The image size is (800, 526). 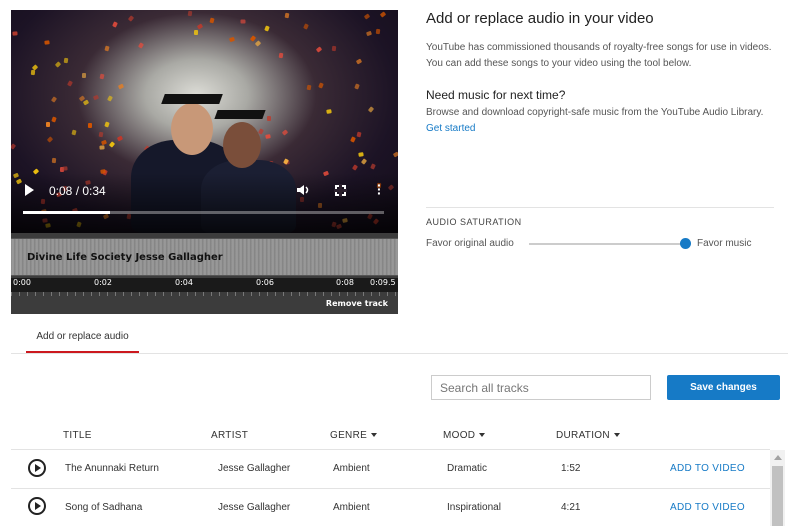 I want to click on save-changes-button: Save changes, so click(x=723, y=387).